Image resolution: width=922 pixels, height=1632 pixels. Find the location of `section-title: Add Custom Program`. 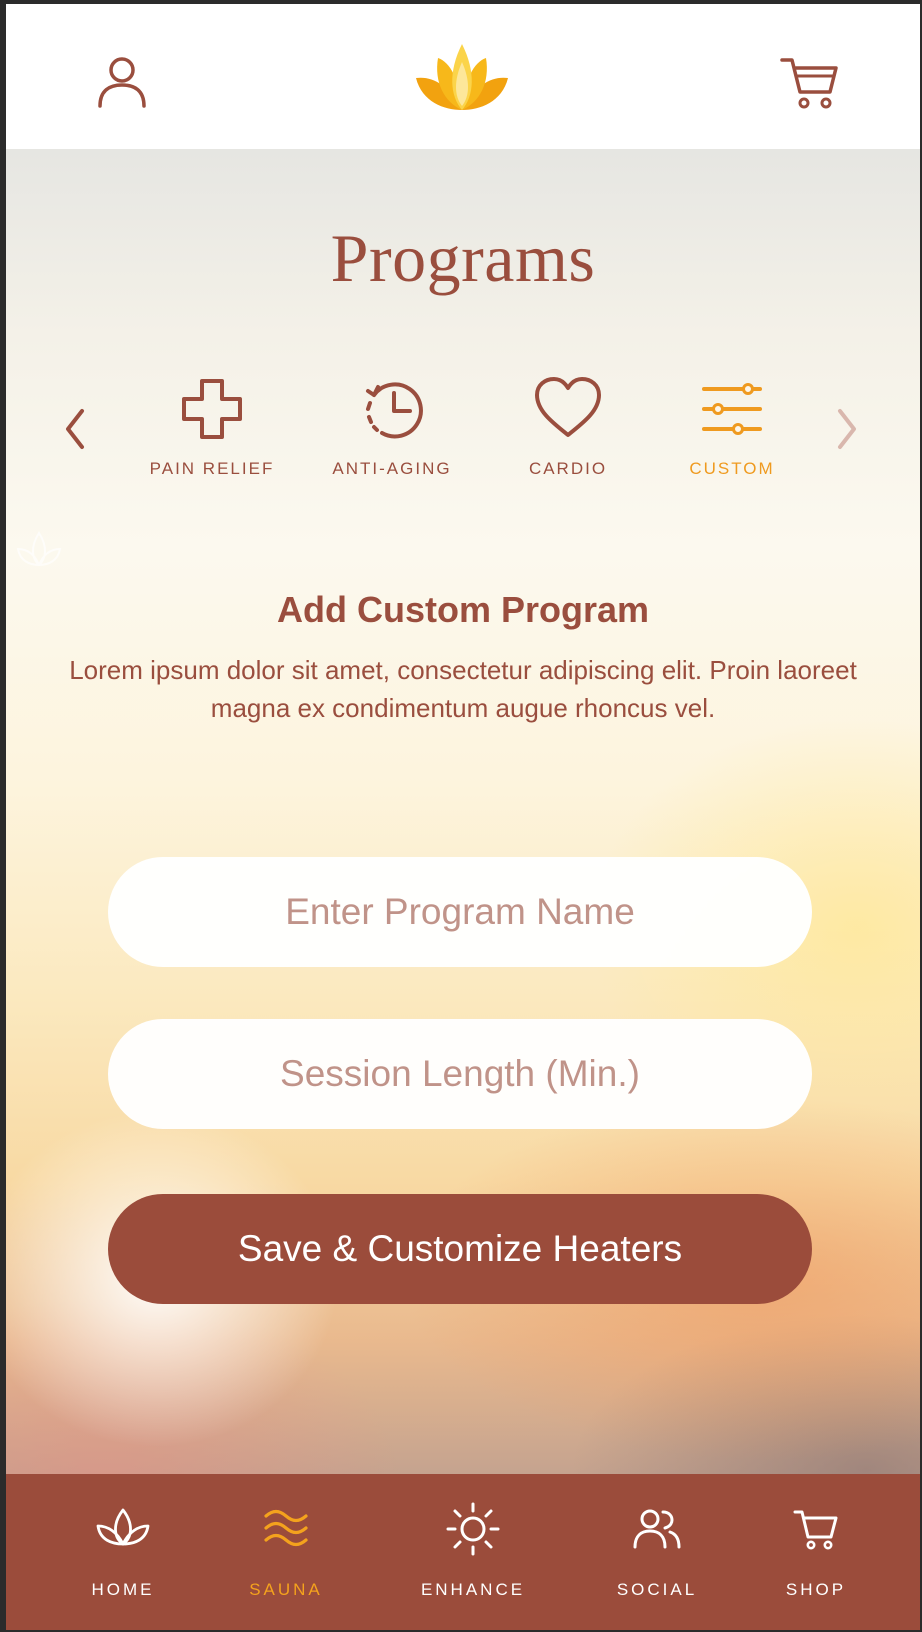

section-title: Add Custom Program is located at coordinates (463, 609).